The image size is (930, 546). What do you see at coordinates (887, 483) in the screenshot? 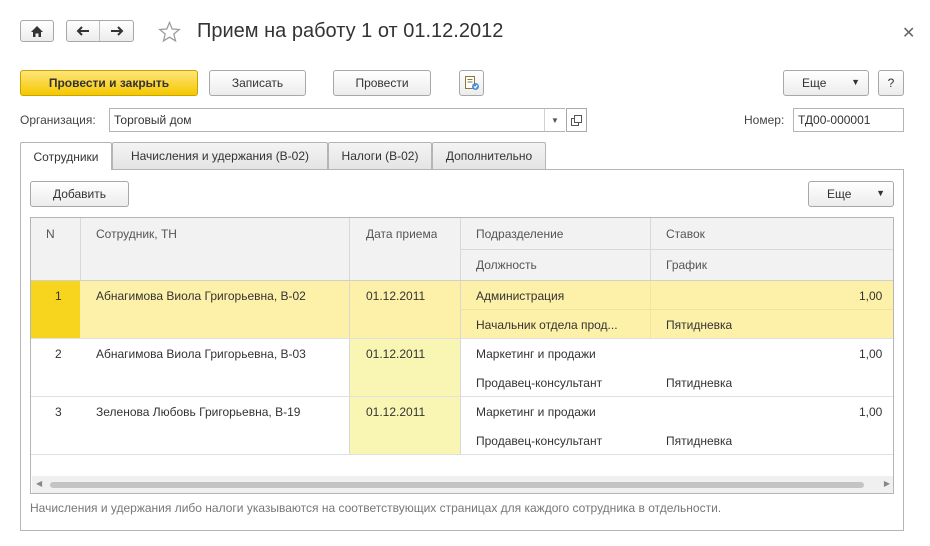
I see `scroll-right-icon: ▶` at bounding box center [887, 483].